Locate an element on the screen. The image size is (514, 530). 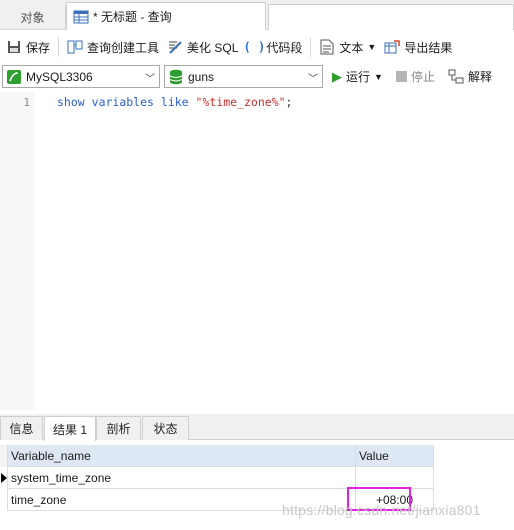
column-header-variable-name: Variable_name is located at coordinates (182, 456).